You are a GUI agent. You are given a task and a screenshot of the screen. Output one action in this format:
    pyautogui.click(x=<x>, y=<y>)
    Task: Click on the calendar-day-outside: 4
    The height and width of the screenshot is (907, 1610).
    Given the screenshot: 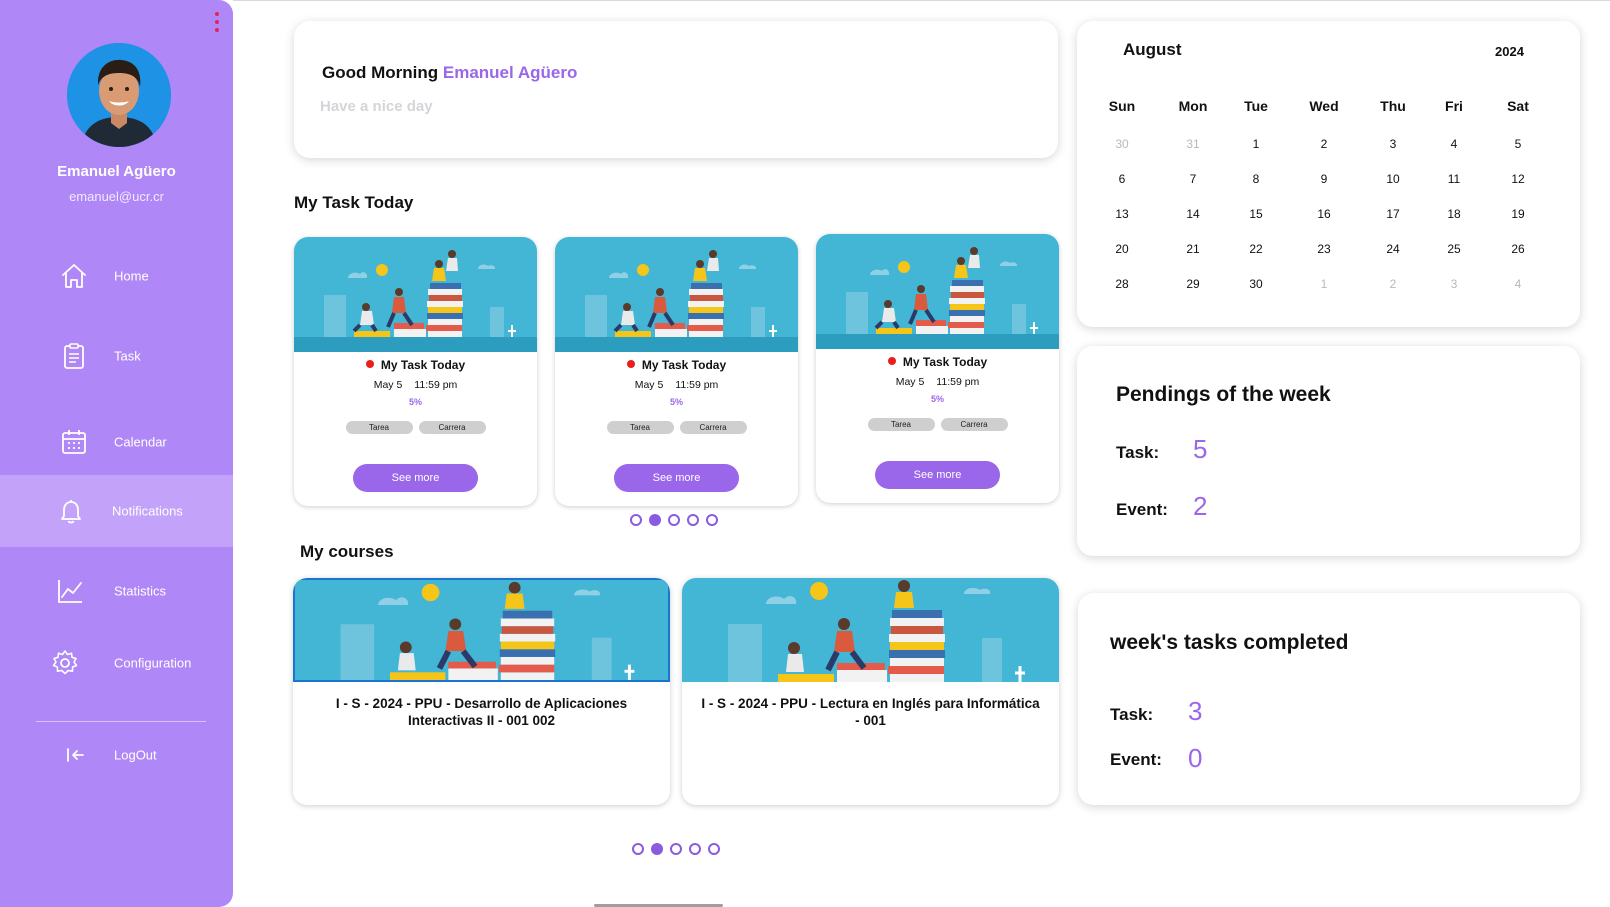 What is the action you would take?
    pyautogui.click(x=1518, y=284)
    